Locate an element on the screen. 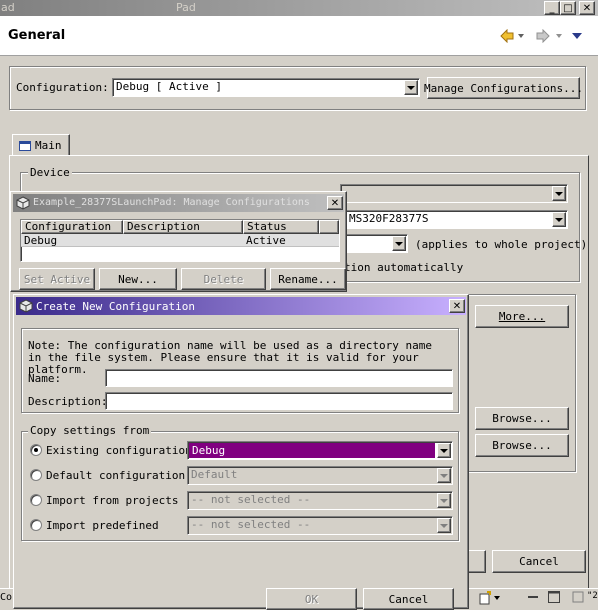 Image resolution: width=598 pixels, height=610 pixels. create-dialog-close-button: ✕ is located at coordinates (457, 306).